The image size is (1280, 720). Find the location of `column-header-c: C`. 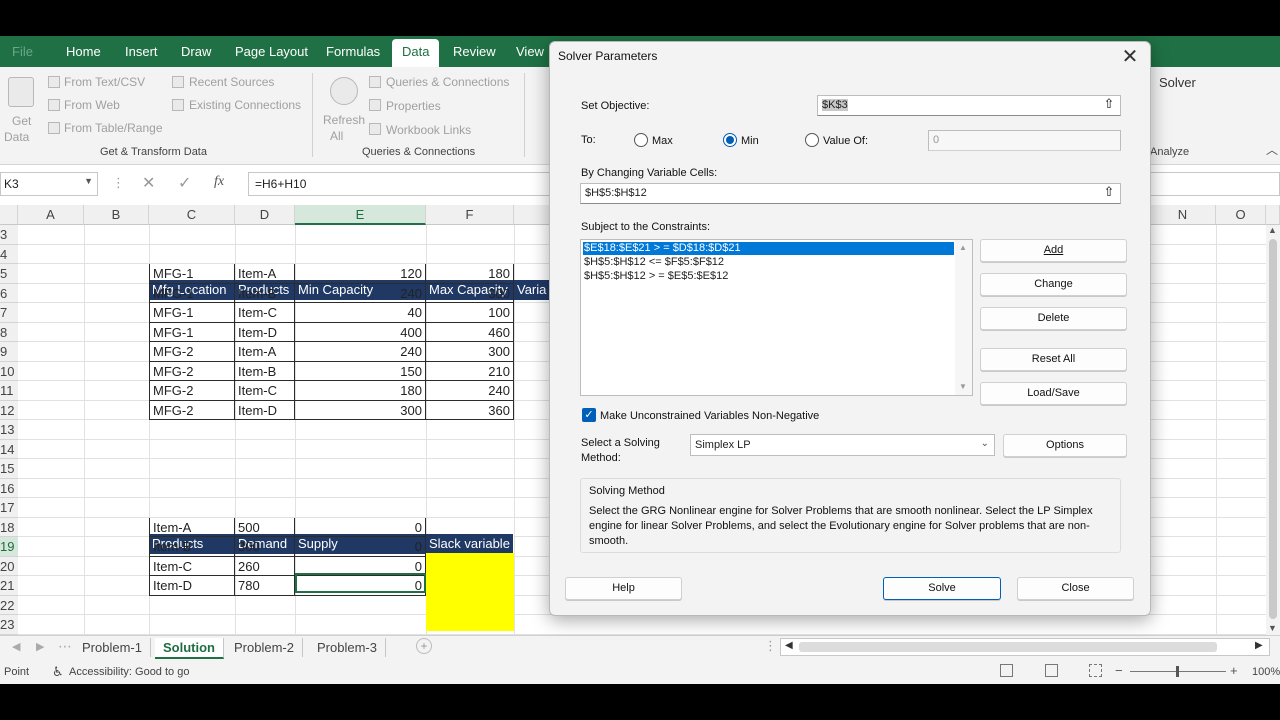

column-header-c: C is located at coordinates (192, 215).